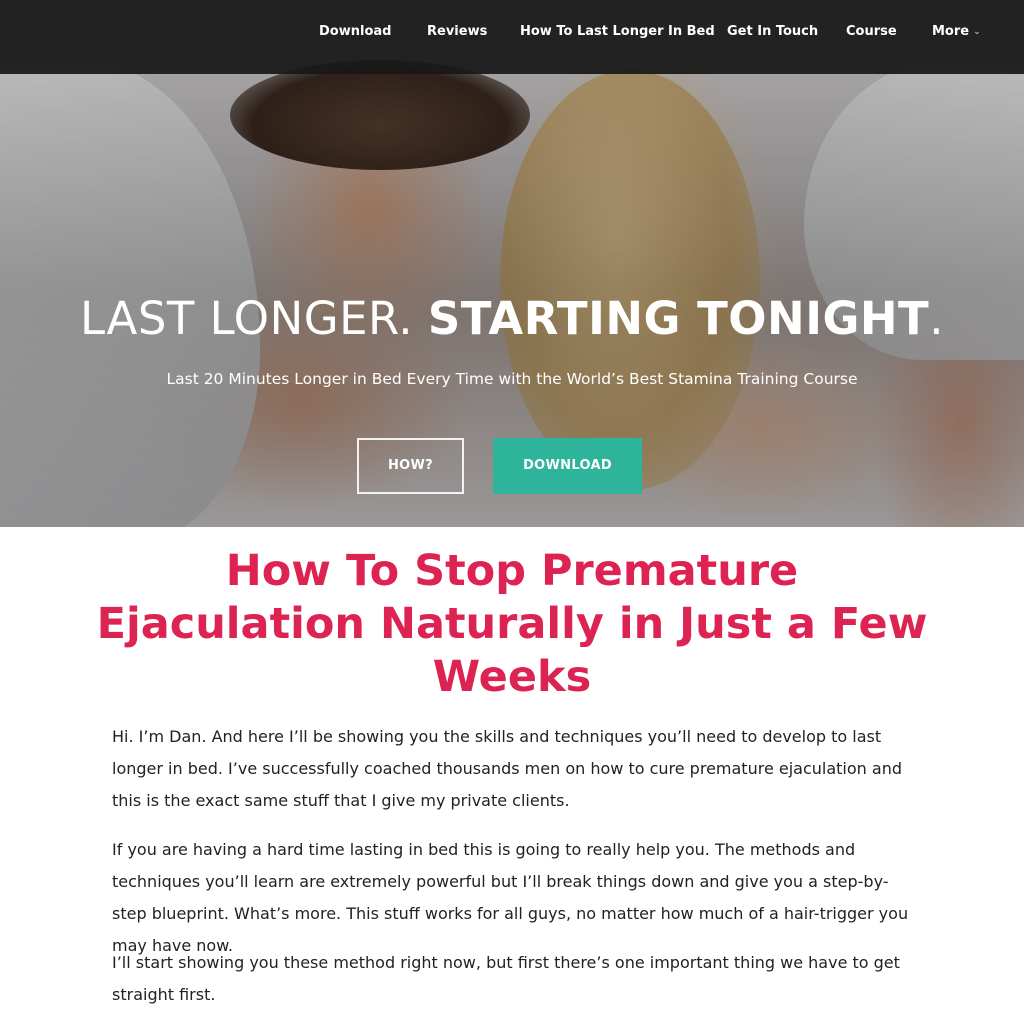 The image size is (1024, 1024). Describe the element at coordinates (567, 466) in the screenshot. I see `download-button: DOWNLOAD` at that location.